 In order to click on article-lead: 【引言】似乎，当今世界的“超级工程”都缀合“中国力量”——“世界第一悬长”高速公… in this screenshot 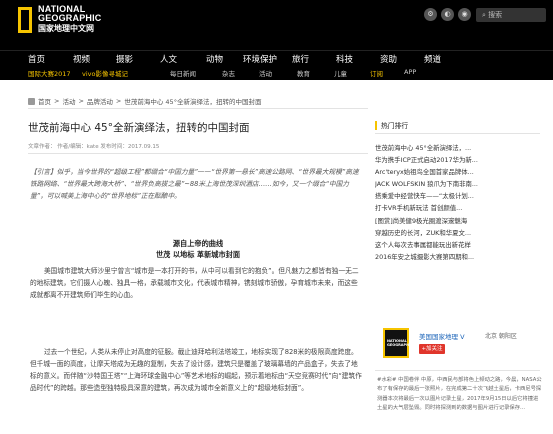, I will do `click(194, 184)`.